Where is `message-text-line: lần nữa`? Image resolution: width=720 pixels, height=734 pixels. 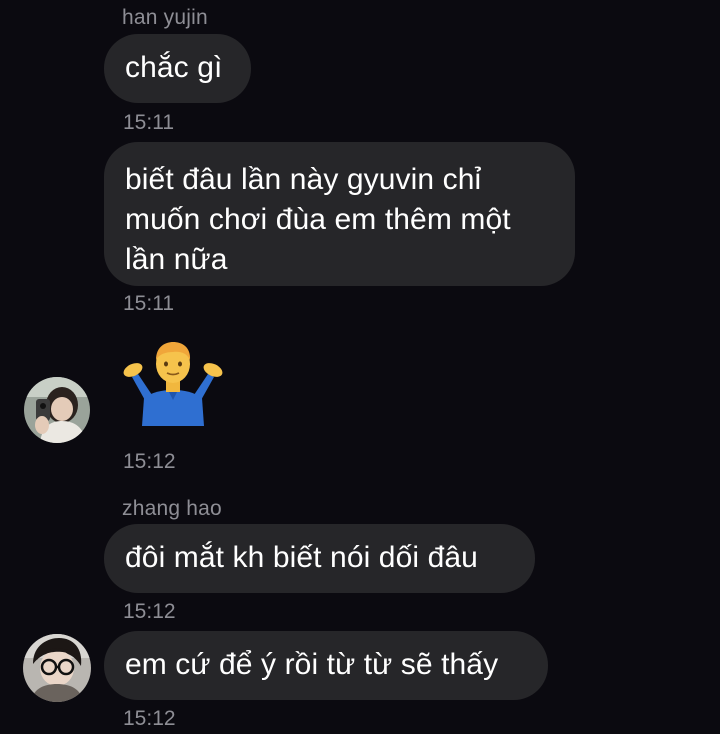
message-text-line: lần nữa is located at coordinates (176, 259).